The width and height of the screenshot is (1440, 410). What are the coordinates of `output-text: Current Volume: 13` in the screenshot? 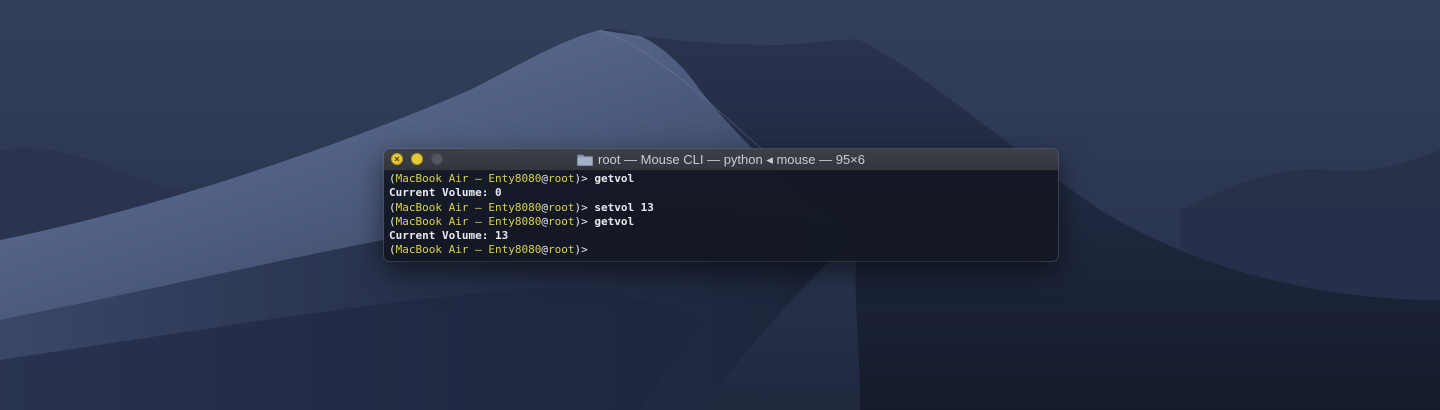 It's located at (449, 236).